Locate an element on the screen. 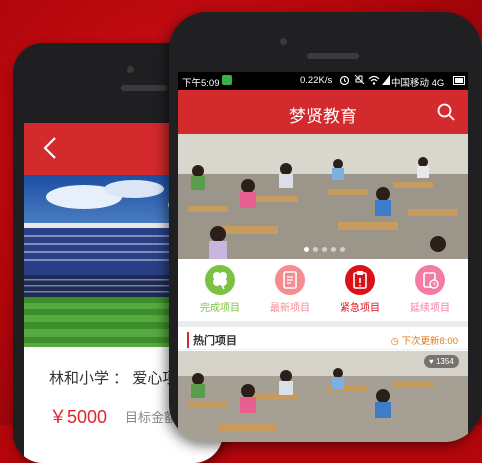 The height and width of the screenshot is (463, 482). signal-icon is located at coordinates (386, 80).